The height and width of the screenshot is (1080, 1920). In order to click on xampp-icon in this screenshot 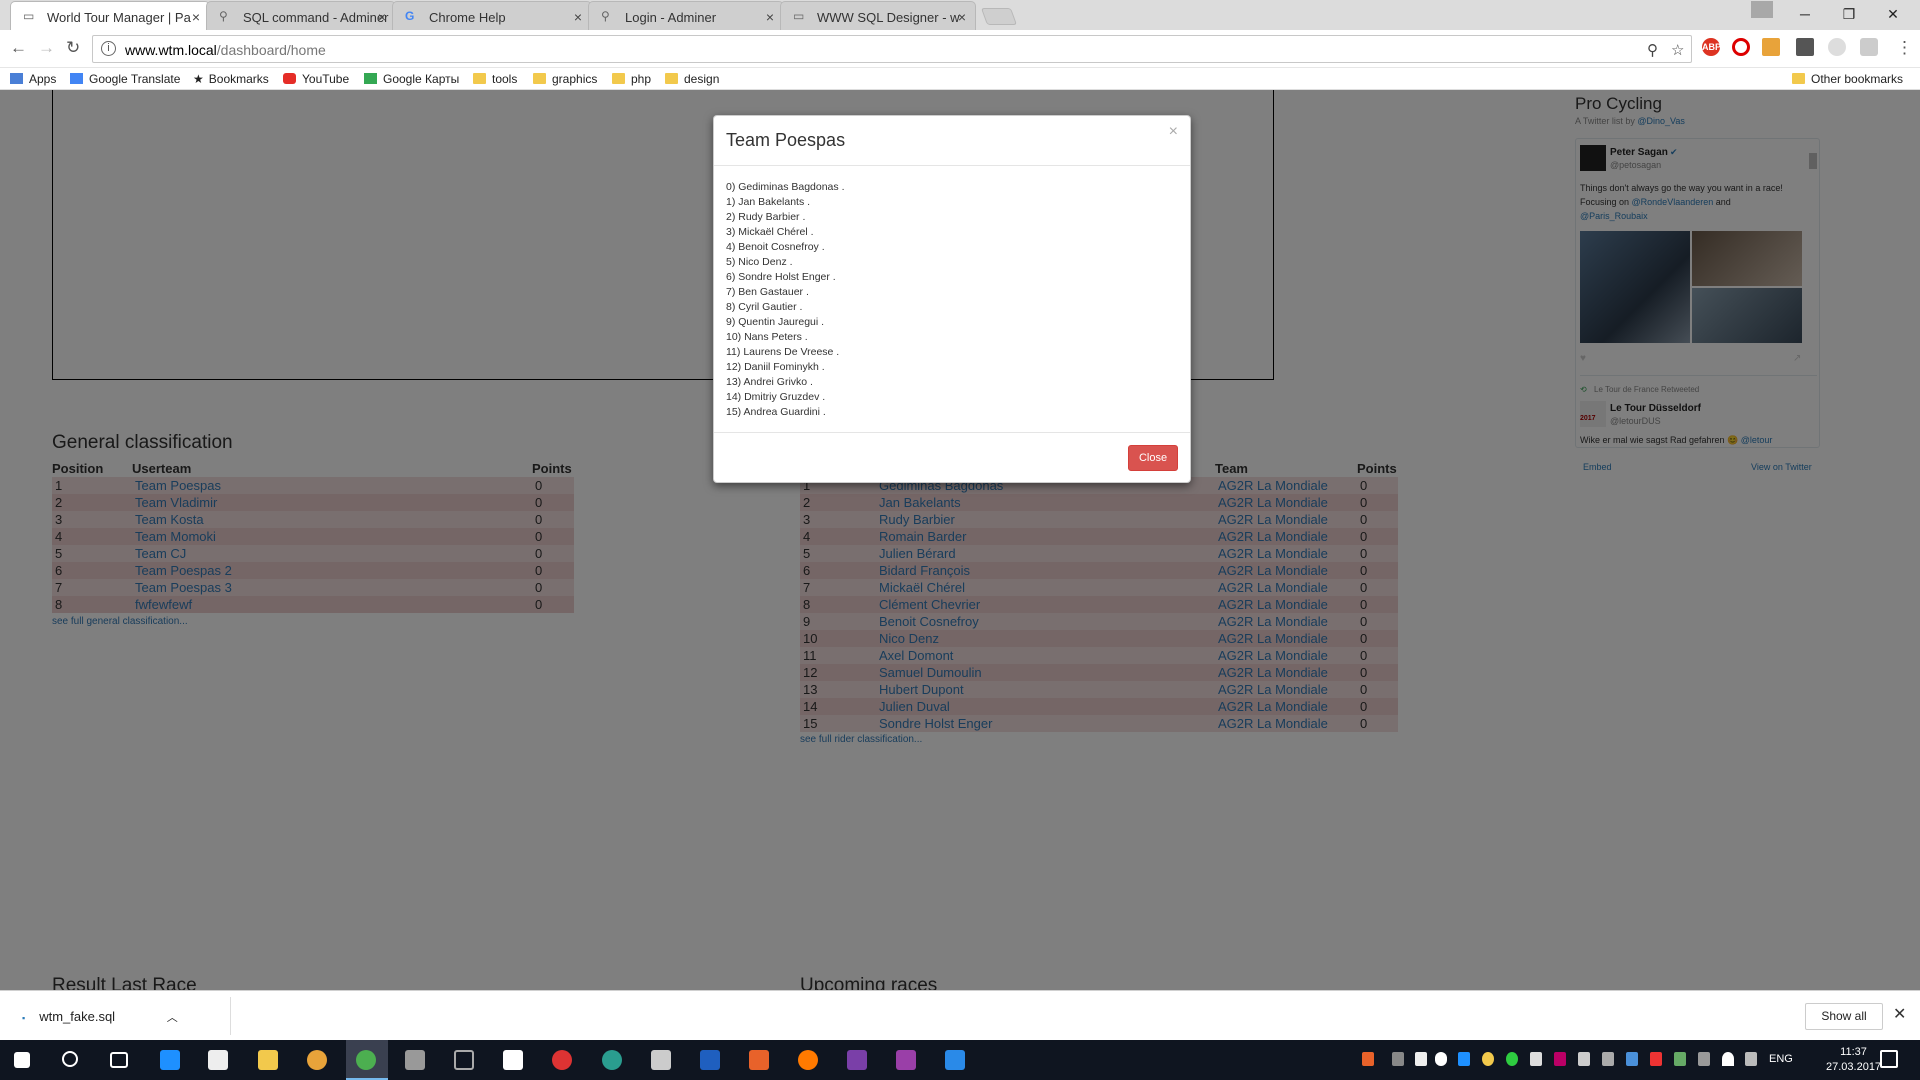, I will do `click(759, 1060)`.